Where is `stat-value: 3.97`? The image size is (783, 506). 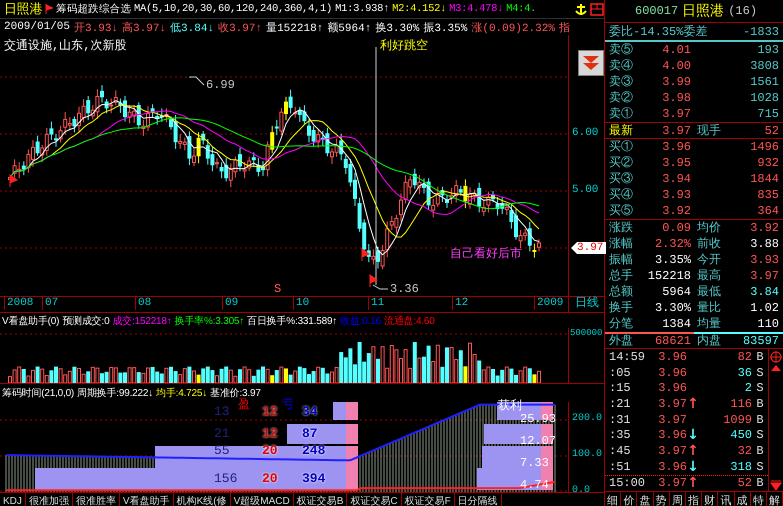
stat-value: 3.97 is located at coordinates (764, 276).